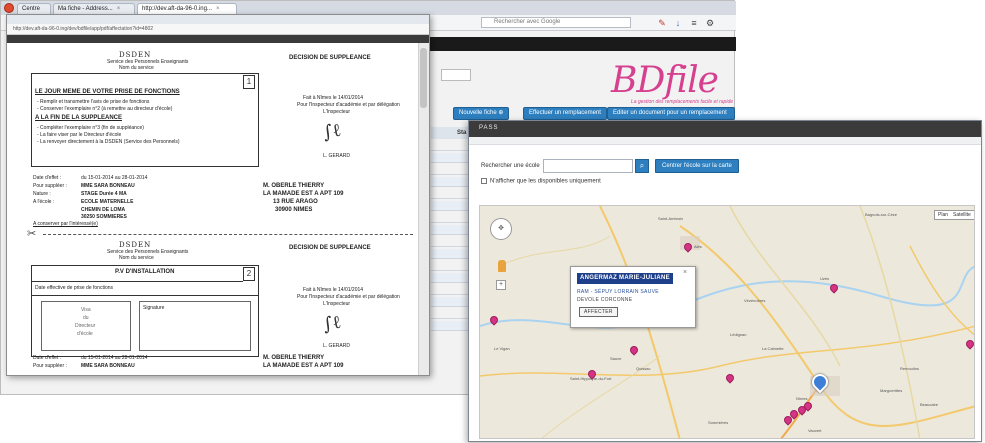  Describe the element at coordinates (484, 181) in the screenshot. I see `checkbox` at that location.